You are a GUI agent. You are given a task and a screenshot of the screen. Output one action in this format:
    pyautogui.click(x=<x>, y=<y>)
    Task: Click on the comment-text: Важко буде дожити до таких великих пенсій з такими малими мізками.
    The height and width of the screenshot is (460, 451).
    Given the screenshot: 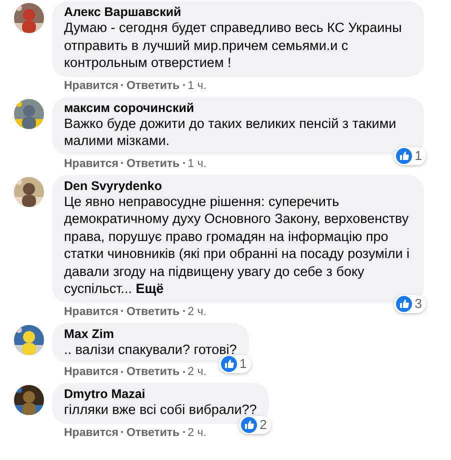 What is the action you would take?
    pyautogui.click(x=231, y=132)
    